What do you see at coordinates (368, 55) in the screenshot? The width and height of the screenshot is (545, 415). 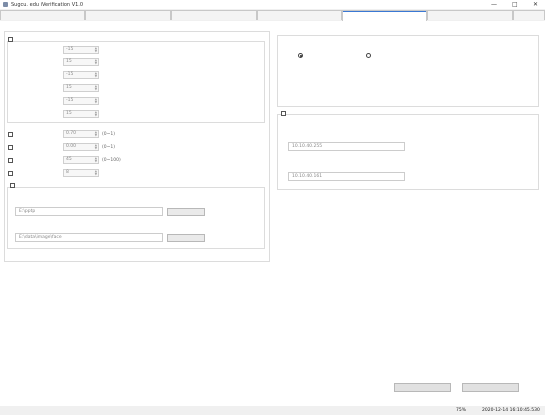 I see `voice-off-radio` at bounding box center [368, 55].